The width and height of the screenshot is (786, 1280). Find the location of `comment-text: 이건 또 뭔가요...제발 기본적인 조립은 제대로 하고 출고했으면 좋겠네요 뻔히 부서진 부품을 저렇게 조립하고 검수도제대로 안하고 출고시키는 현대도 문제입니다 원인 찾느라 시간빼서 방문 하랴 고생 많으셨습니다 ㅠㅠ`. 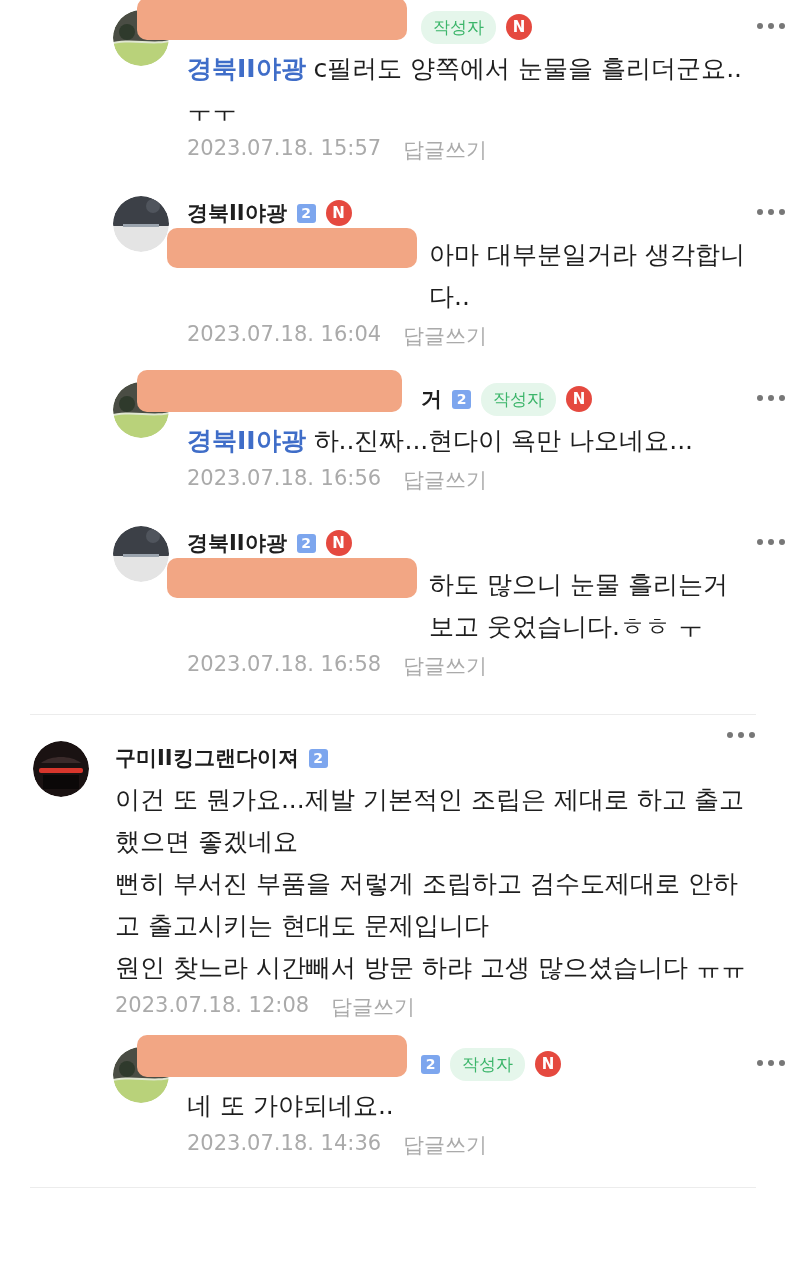

comment-text: 이건 또 뭔가요...제발 기본적인 조립은 제대로 하고 출고했으면 좋겠네요 뻔히 부서진 부품을 저렇게 조립하고 검수도제대로 안하고 출고시키는 현대도 문제입니다 원인 찾느라 시간빼서 방문 하랴 고생 많으셨습니다 ㅠㅠ is located at coordinates (431, 884).